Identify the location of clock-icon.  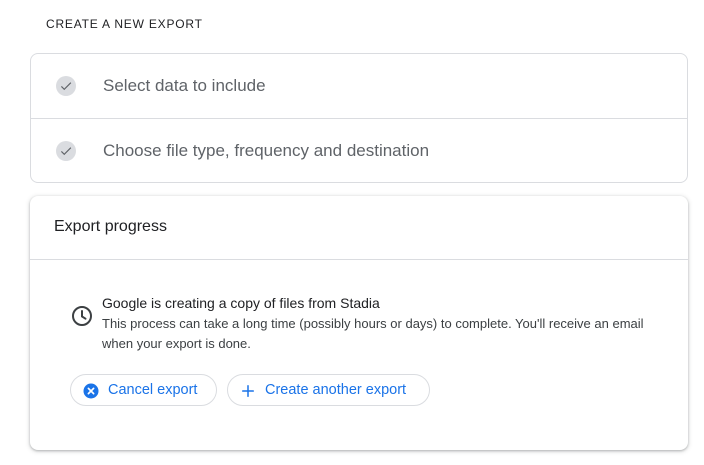
(82, 316).